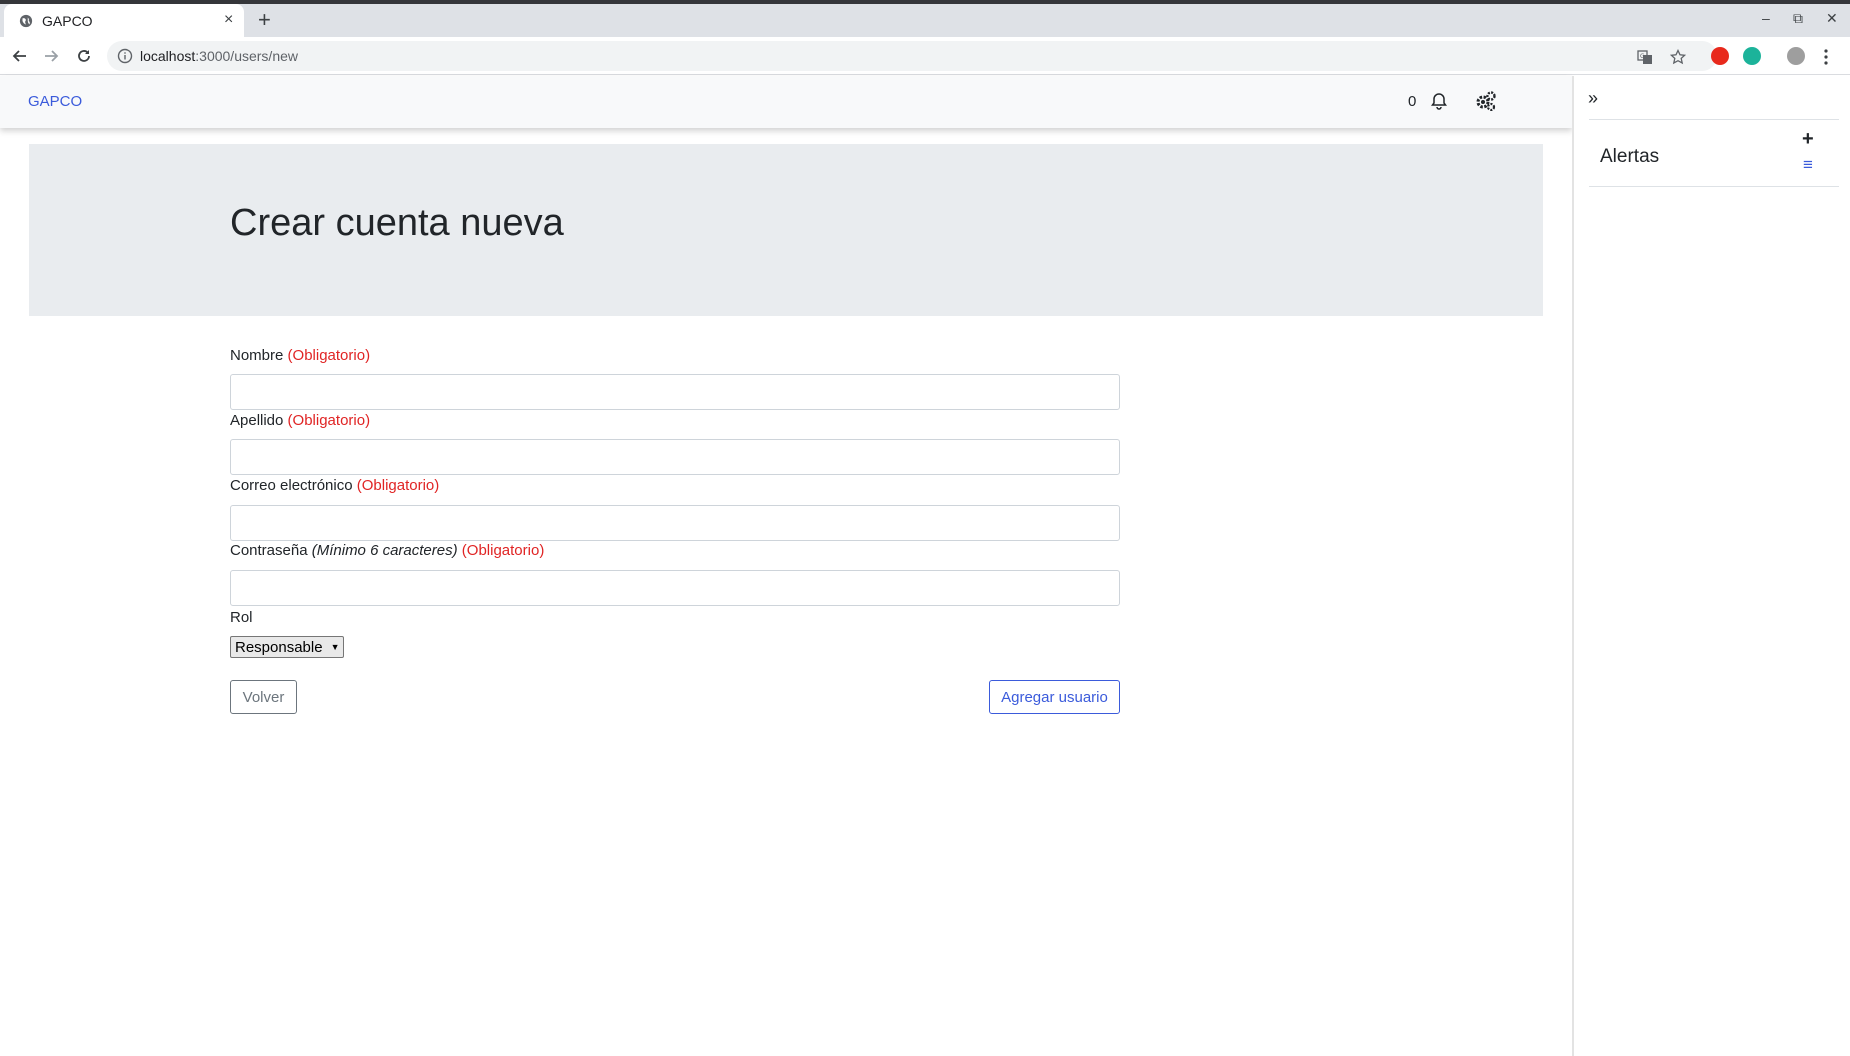 Image resolution: width=1850 pixels, height=1056 pixels. Describe the element at coordinates (1054, 697) in the screenshot. I see `add-user-button: Agregar usuario` at that location.